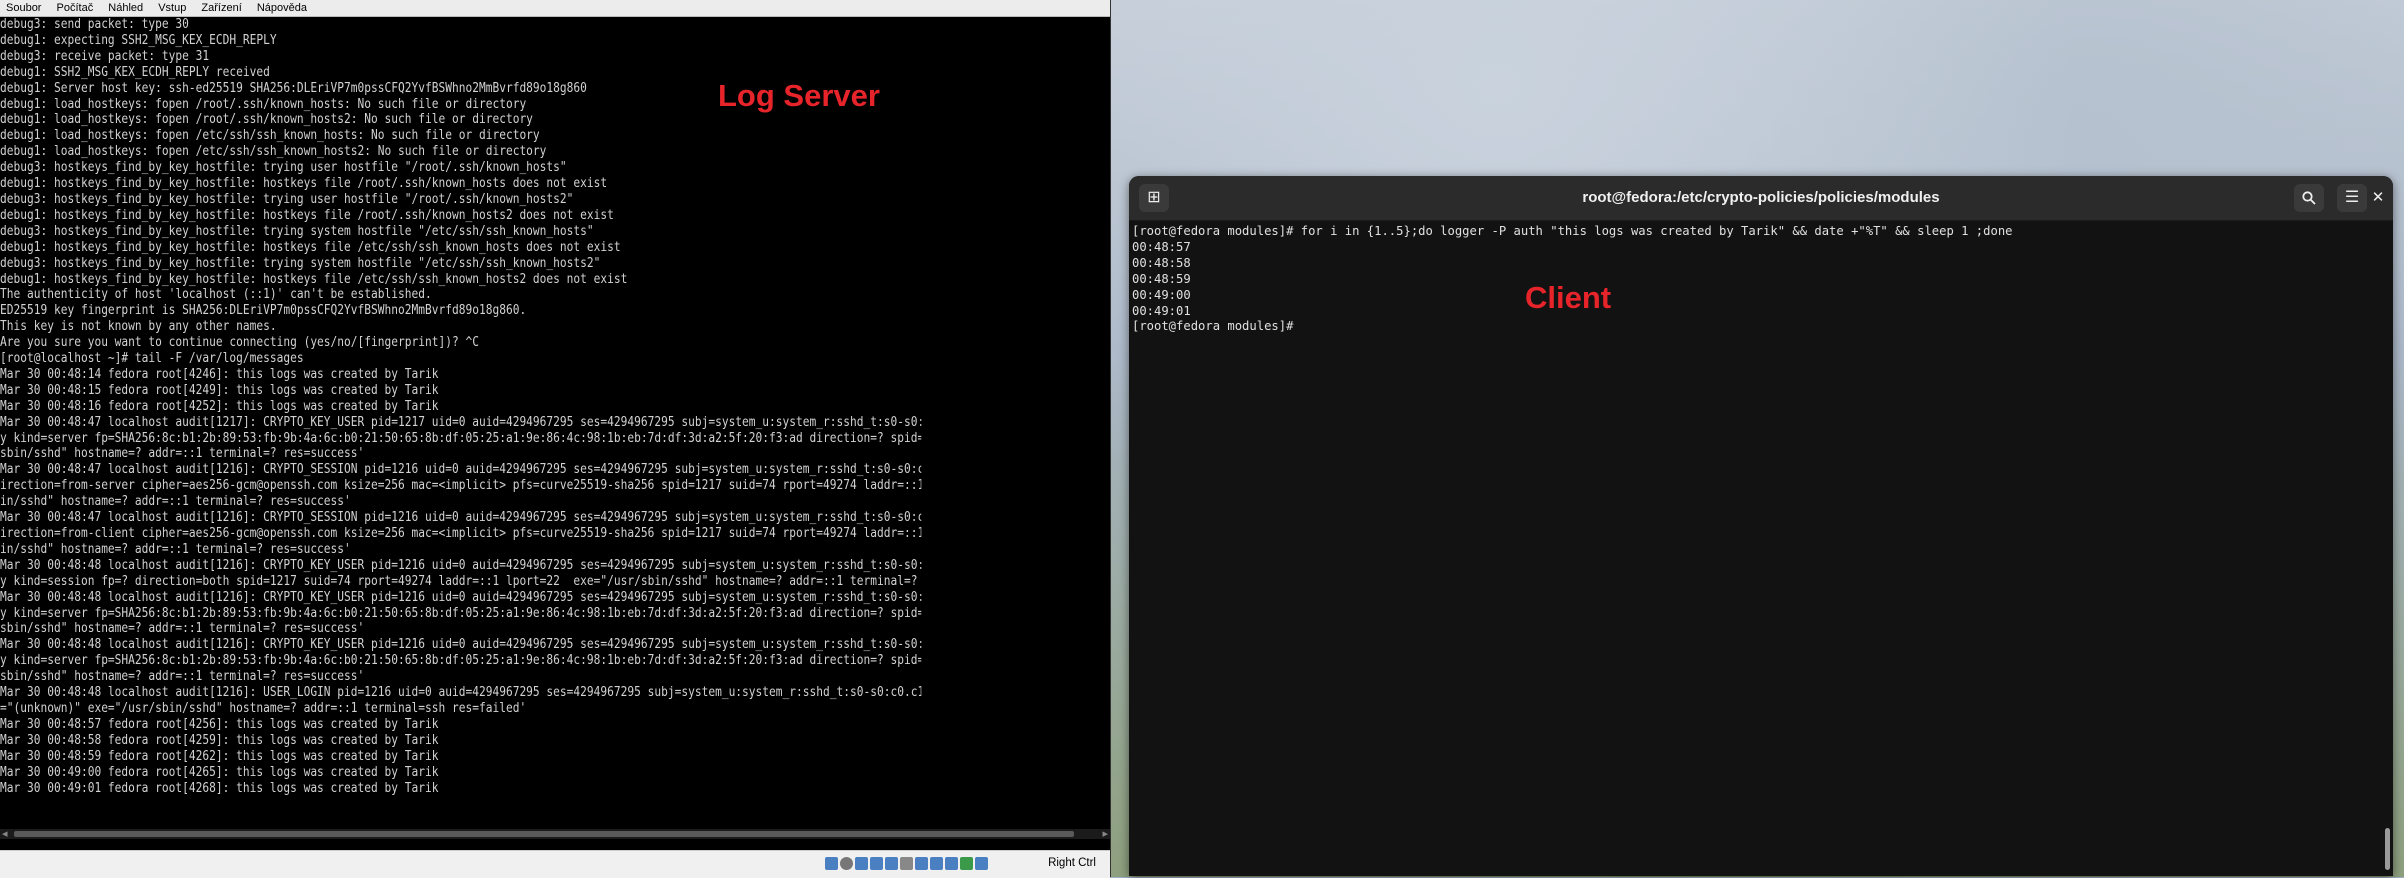 This screenshot has width=2404, height=878. Describe the element at coordinates (221, 8) in the screenshot. I see `menu-zarizeni: Zařízení` at that location.